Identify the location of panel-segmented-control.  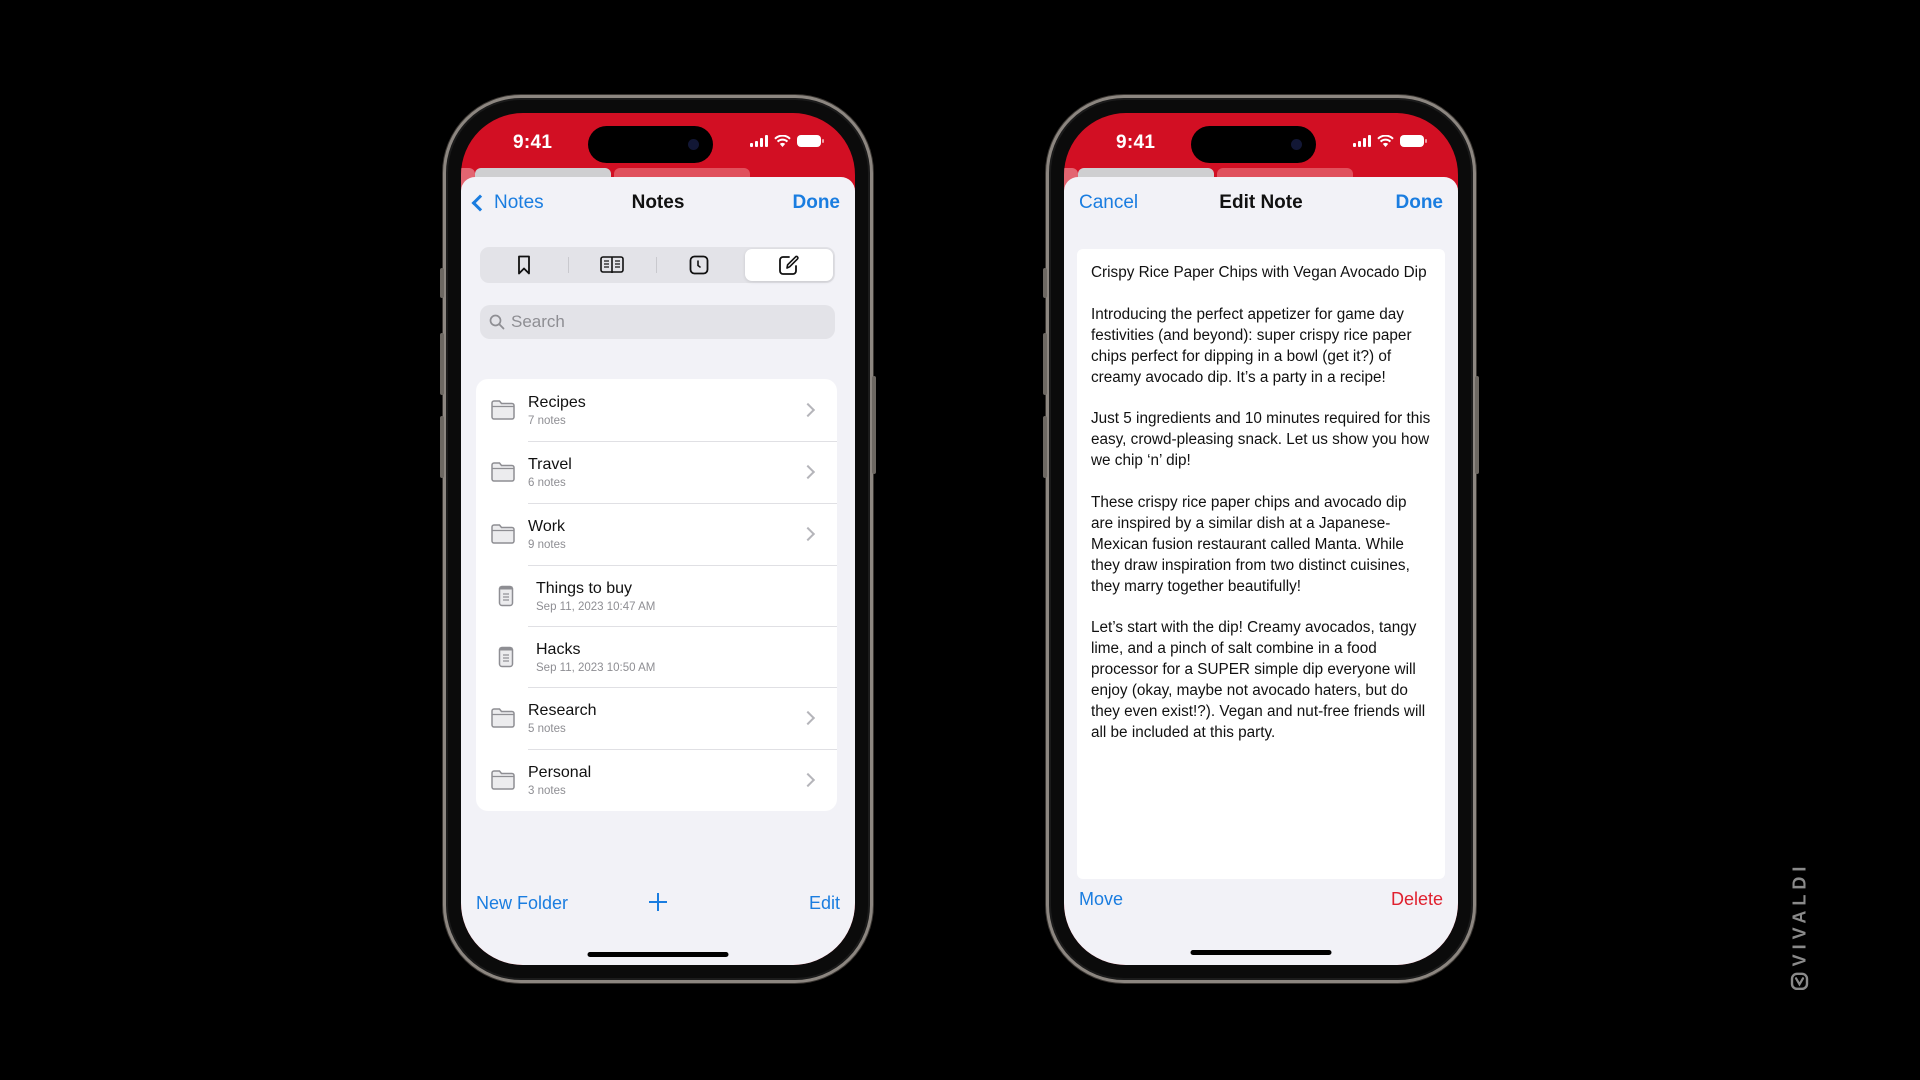
(657, 265).